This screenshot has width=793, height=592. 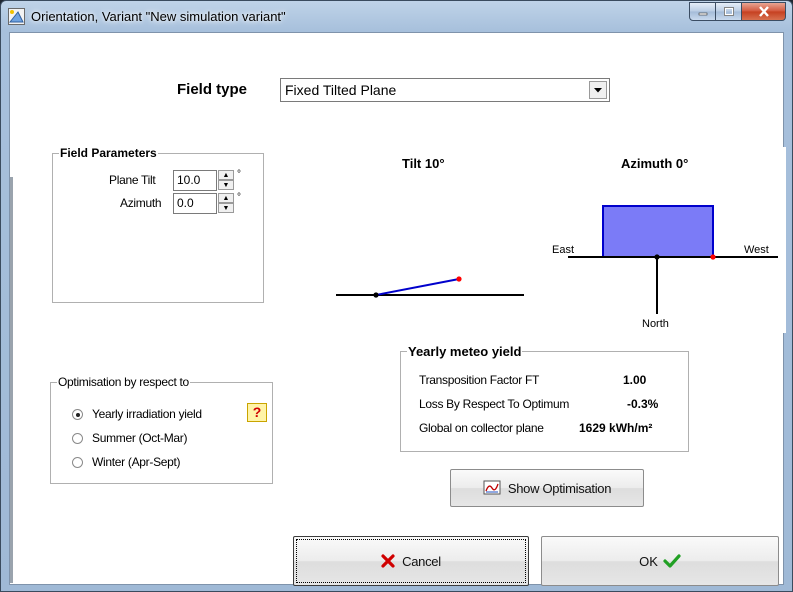 I want to click on close-icon, so click(x=763, y=11).